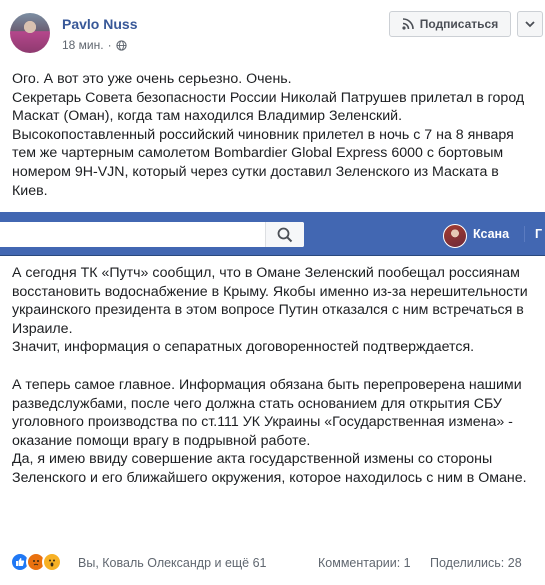 This screenshot has height=585, width=545. I want to click on comments-count: Комментарии: 1, so click(364, 563).